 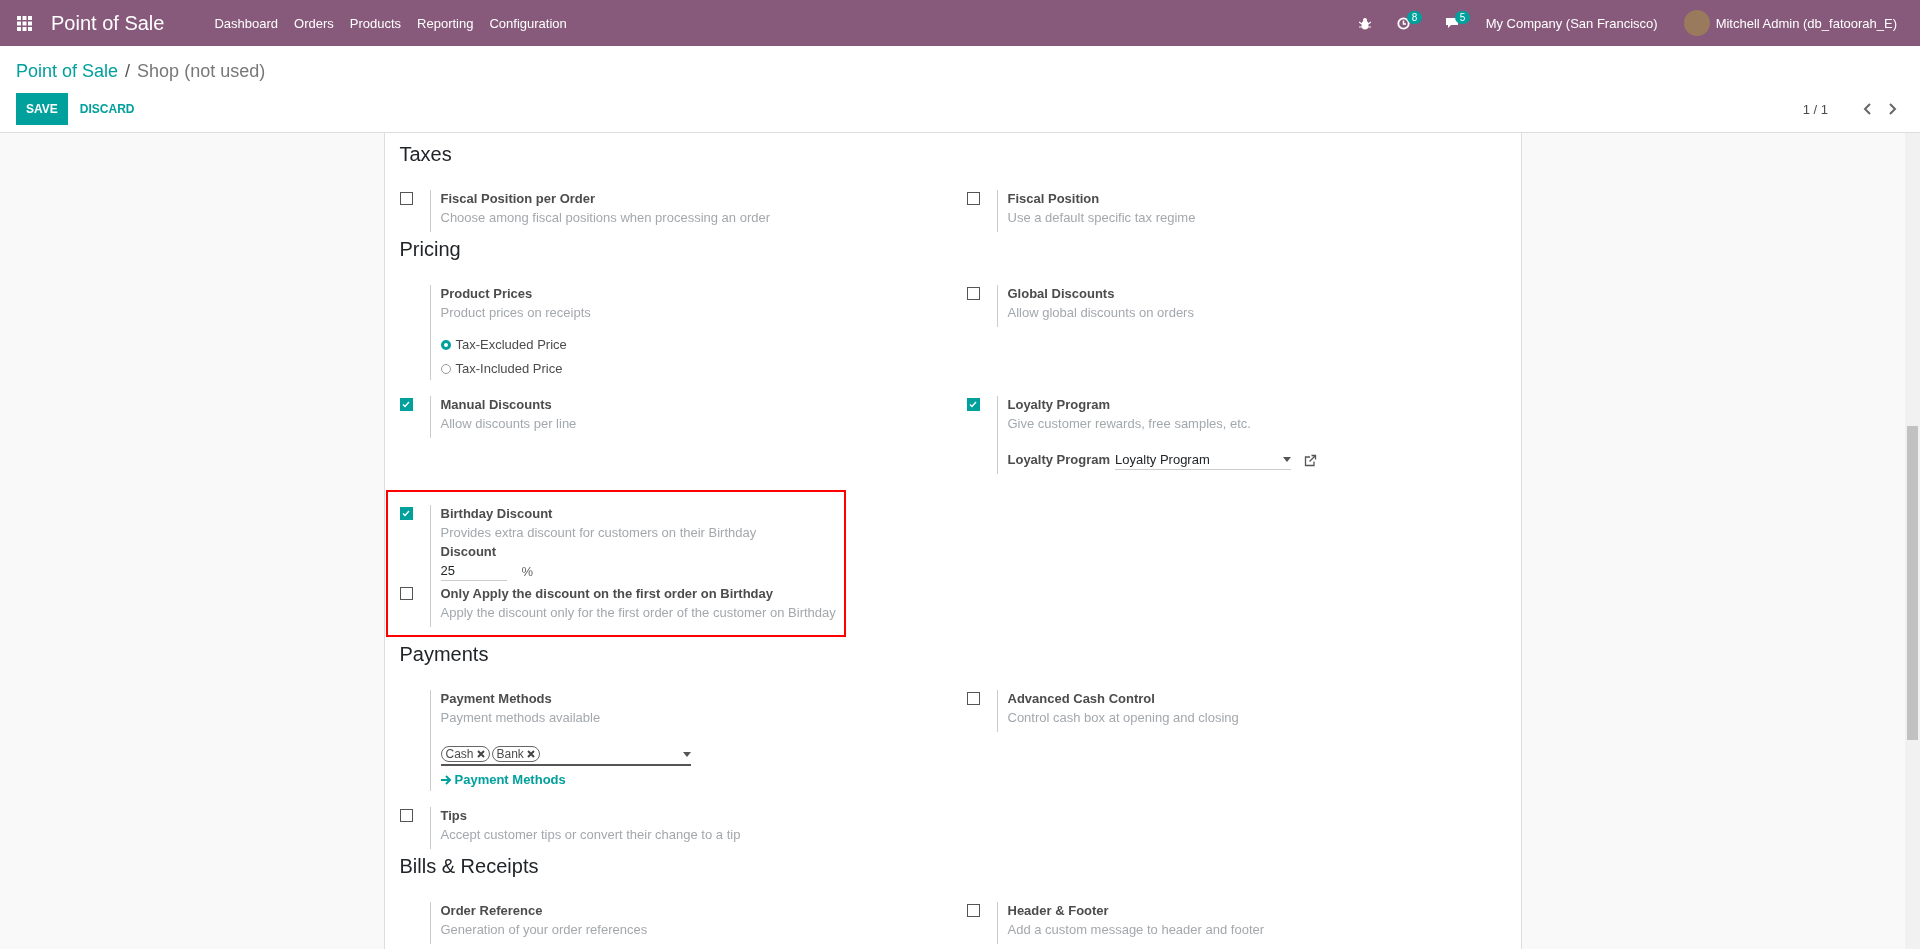 What do you see at coordinates (487, 294) in the screenshot?
I see `setting-label: Product Prices` at bounding box center [487, 294].